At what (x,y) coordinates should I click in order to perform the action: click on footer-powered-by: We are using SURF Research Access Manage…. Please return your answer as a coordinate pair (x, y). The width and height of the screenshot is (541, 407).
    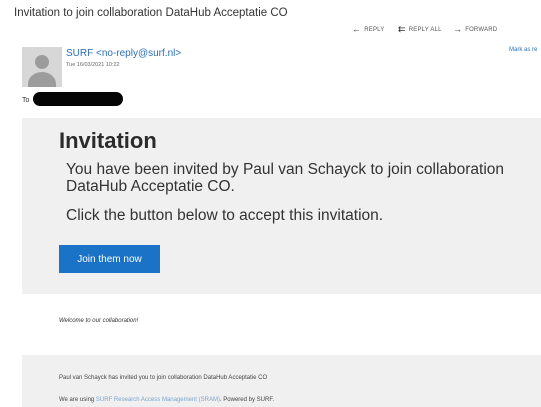
    Looking at the image, I should click on (166, 400).